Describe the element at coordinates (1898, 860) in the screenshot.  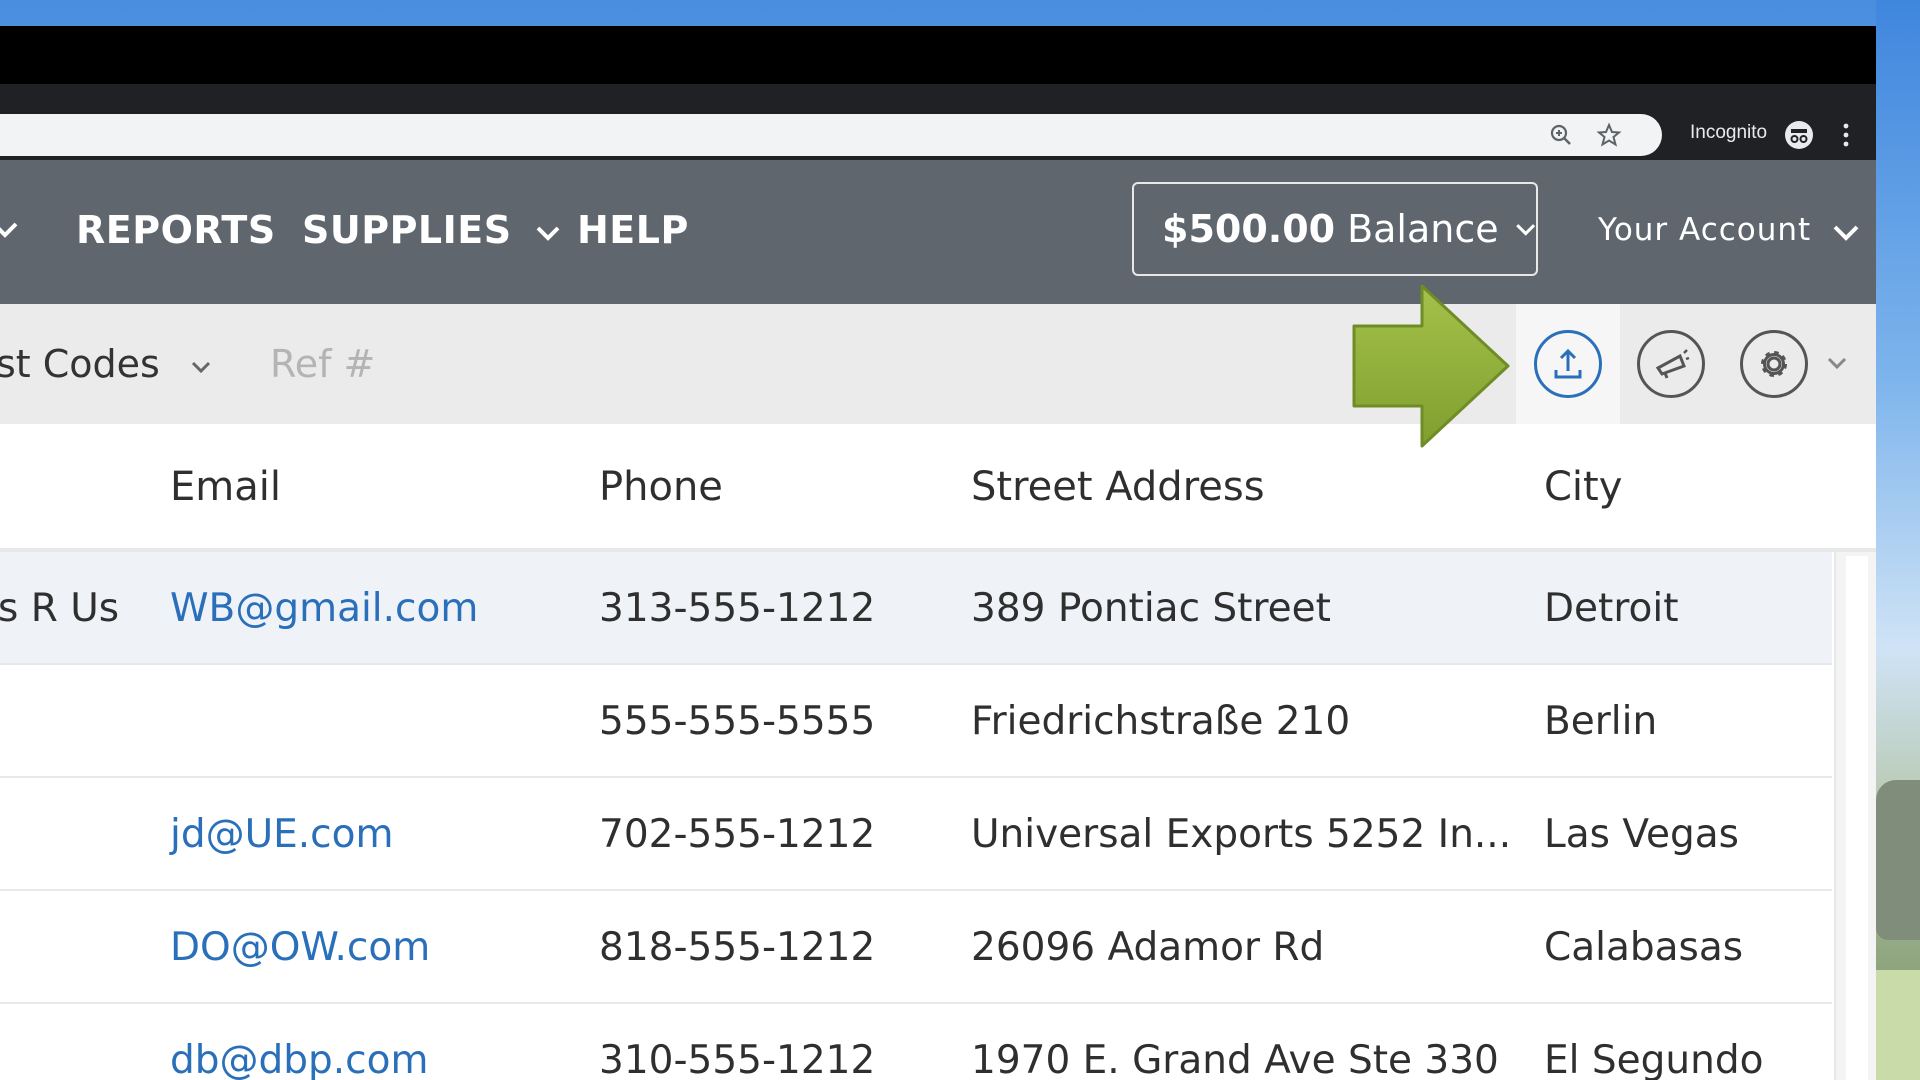
I see `desktop-rock` at that location.